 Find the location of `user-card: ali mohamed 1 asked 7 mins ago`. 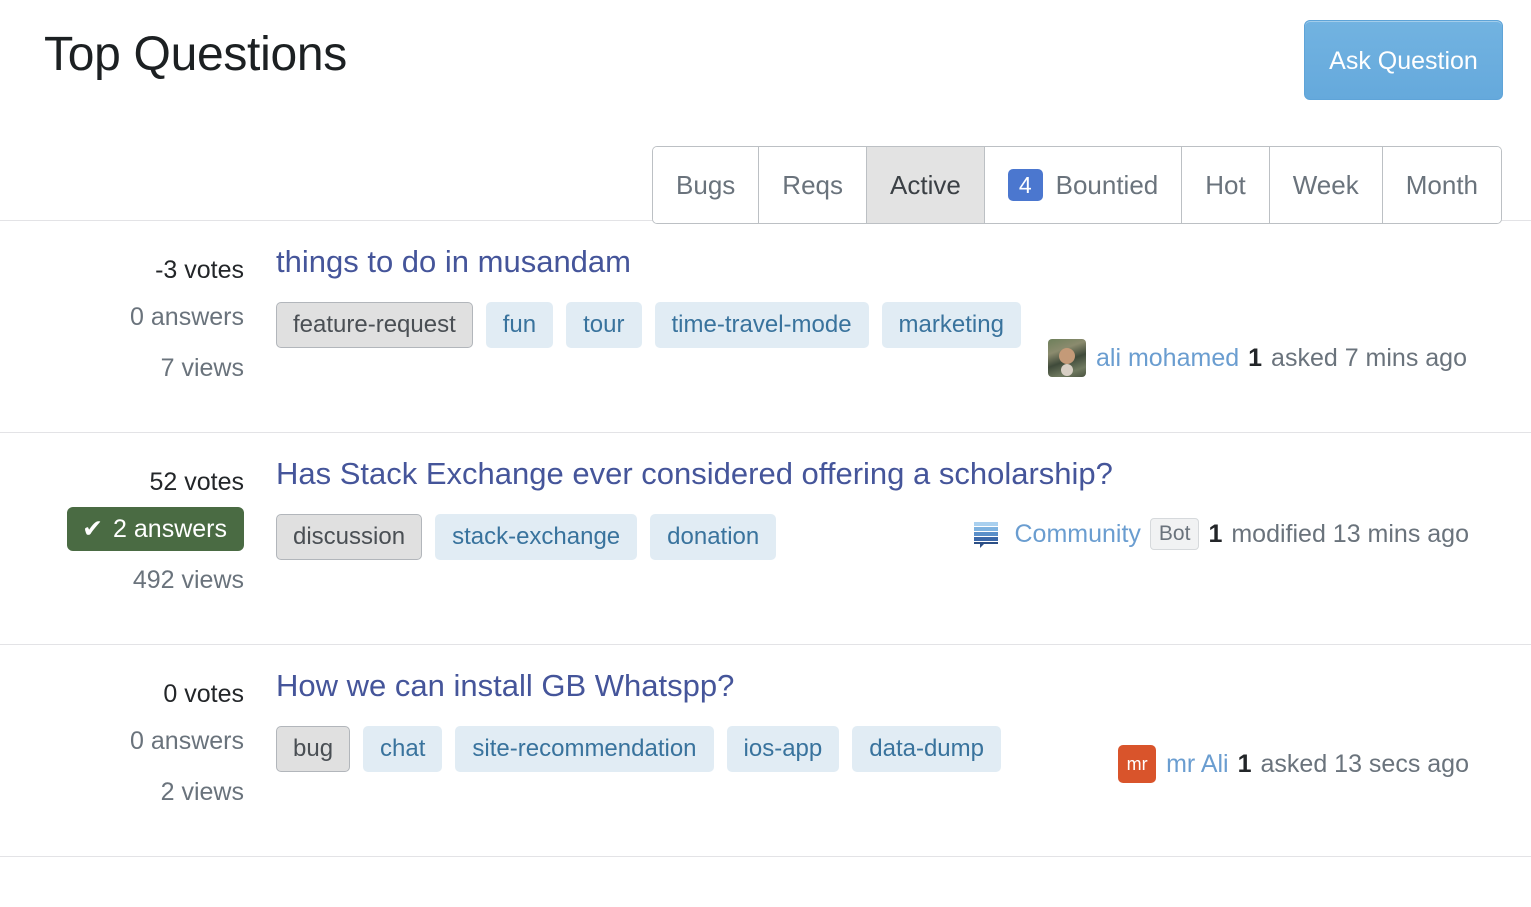

user-card: ali mohamed 1 asked 7 mins ago is located at coordinates (1257, 358).